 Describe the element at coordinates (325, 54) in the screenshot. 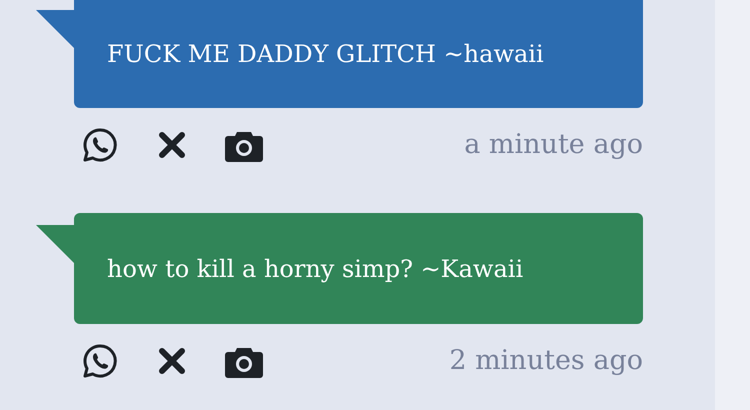

I see `message-text: FUCK ME DADDY GLITCH ~hawaii` at that location.